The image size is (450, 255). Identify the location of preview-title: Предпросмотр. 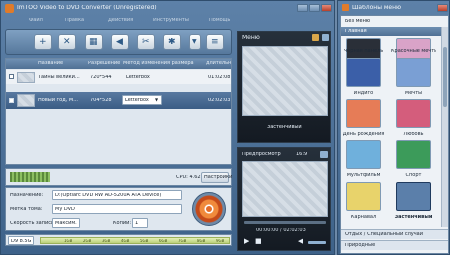
(261, 154).